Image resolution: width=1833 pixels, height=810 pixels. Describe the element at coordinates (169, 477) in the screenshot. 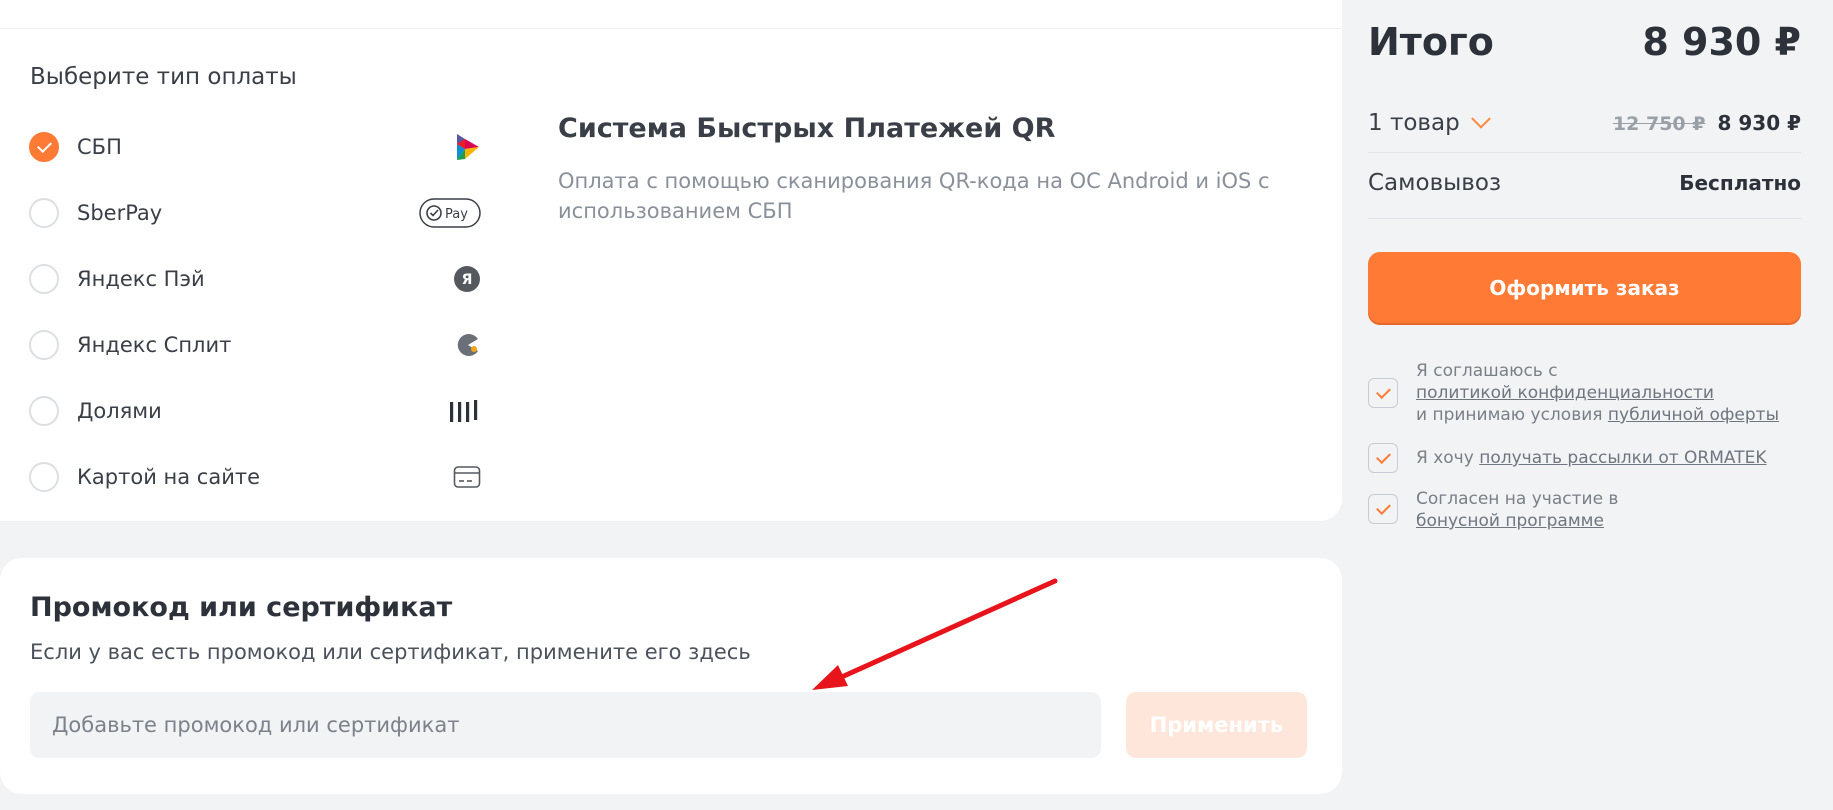

I see `payment-option-label: Картой на сайте` at that location.